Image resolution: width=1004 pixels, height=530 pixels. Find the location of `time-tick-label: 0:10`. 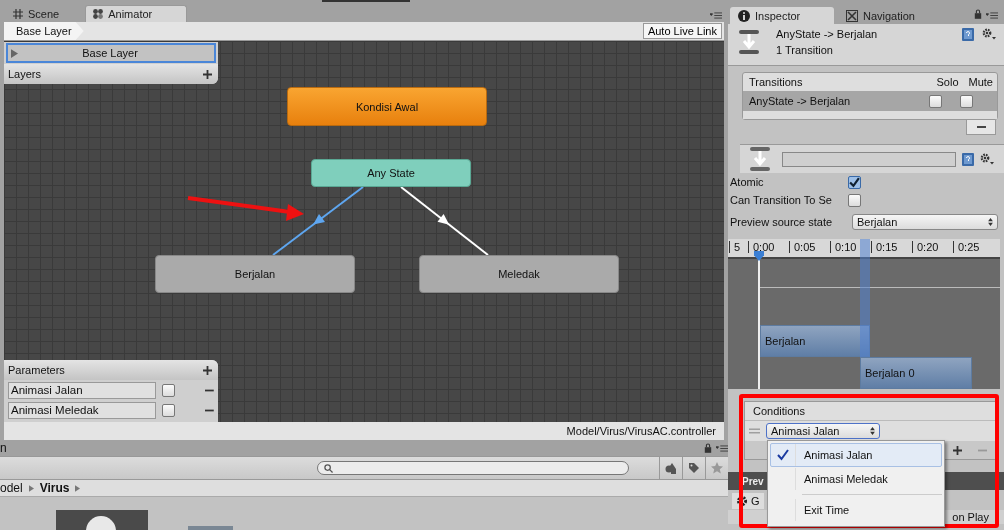

time-tick-label: 0:10 is located at coordinates (843, 247).